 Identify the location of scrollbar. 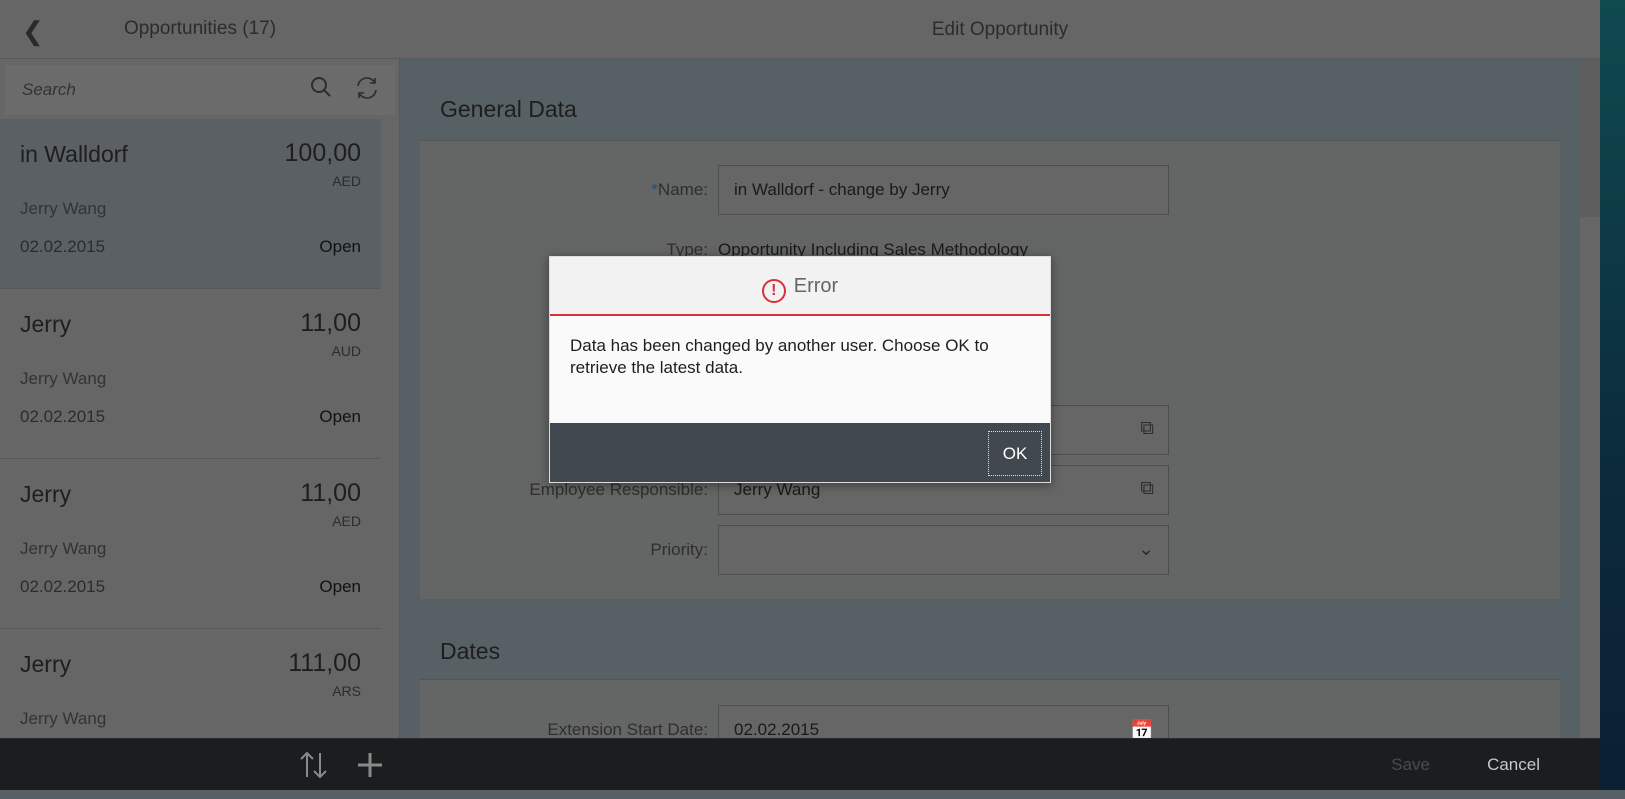
(1590, 138).